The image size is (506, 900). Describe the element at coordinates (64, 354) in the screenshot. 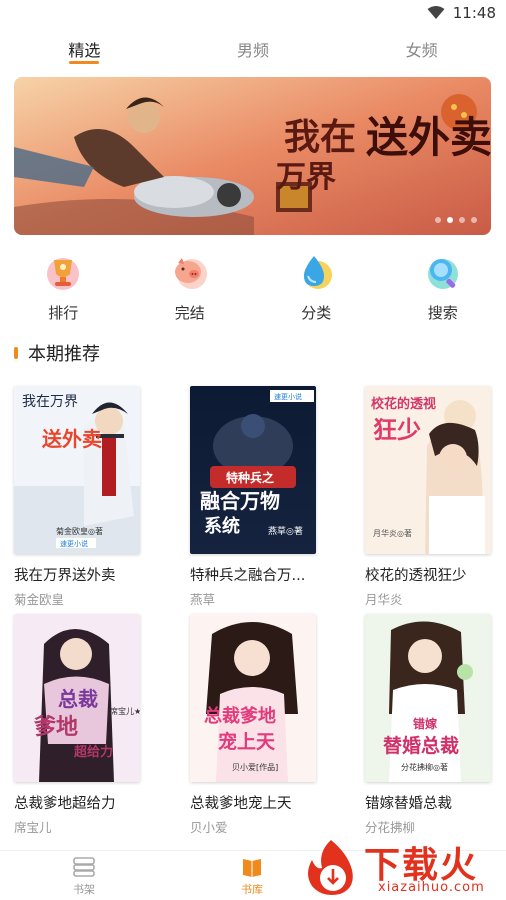

I see `section-title: 本期推荐` at that location.